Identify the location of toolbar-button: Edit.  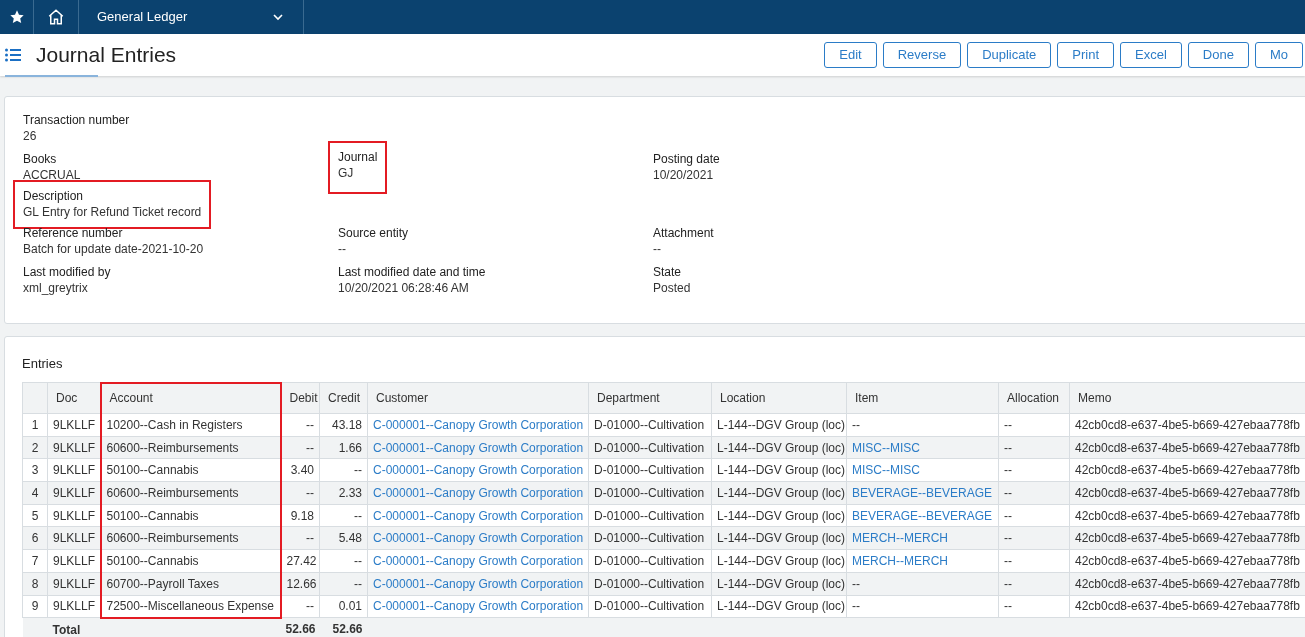
(850, 55).